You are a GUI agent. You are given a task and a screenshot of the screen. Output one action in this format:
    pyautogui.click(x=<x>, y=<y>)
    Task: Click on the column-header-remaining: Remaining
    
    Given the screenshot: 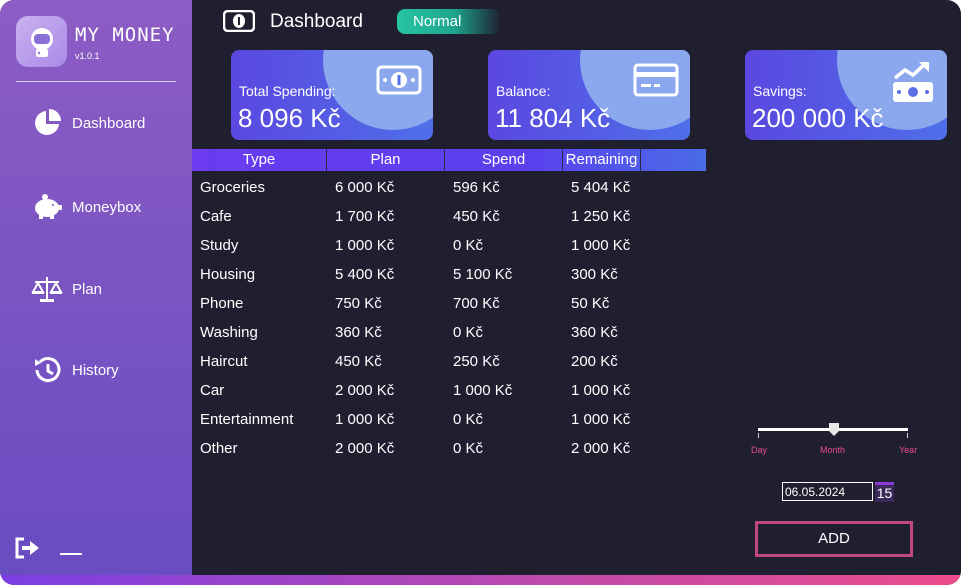 What is the action you would take?
    pyautogui.click(x=602, y=160)
    